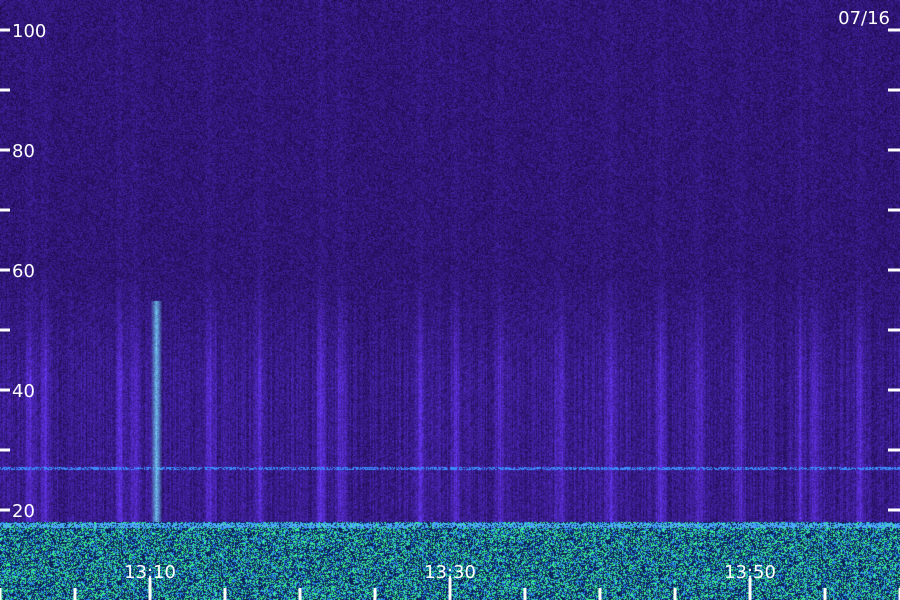 The image size is (900, 600). What do you see at coordinates (750, 572) in the screenshot?
I see `x-tick-label: 13:50` at bounding box center [750, 572].